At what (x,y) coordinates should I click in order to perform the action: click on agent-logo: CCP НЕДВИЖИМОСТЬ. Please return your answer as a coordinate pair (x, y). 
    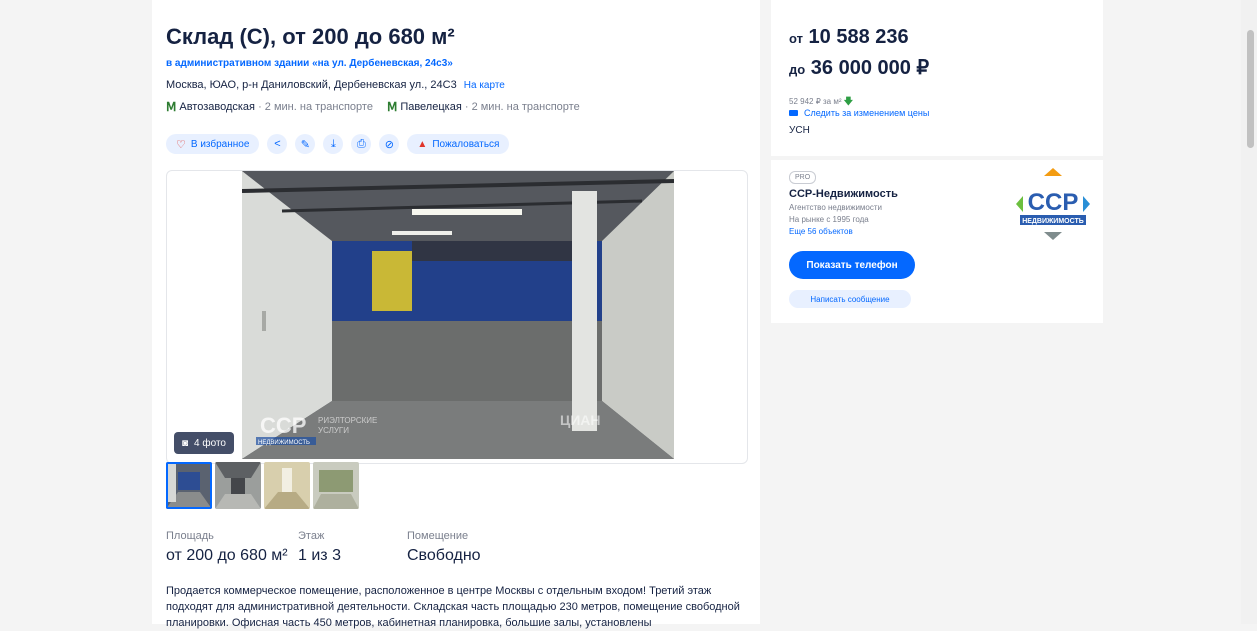
    Looking at the image, I should click on (1053, 204).